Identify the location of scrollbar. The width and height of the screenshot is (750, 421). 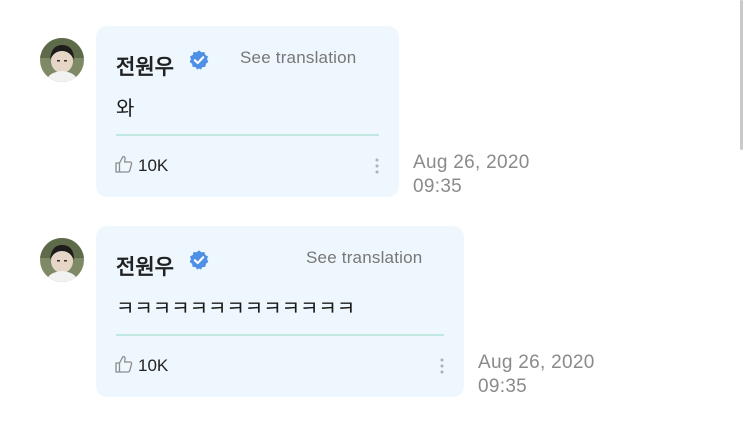
(741, 75).